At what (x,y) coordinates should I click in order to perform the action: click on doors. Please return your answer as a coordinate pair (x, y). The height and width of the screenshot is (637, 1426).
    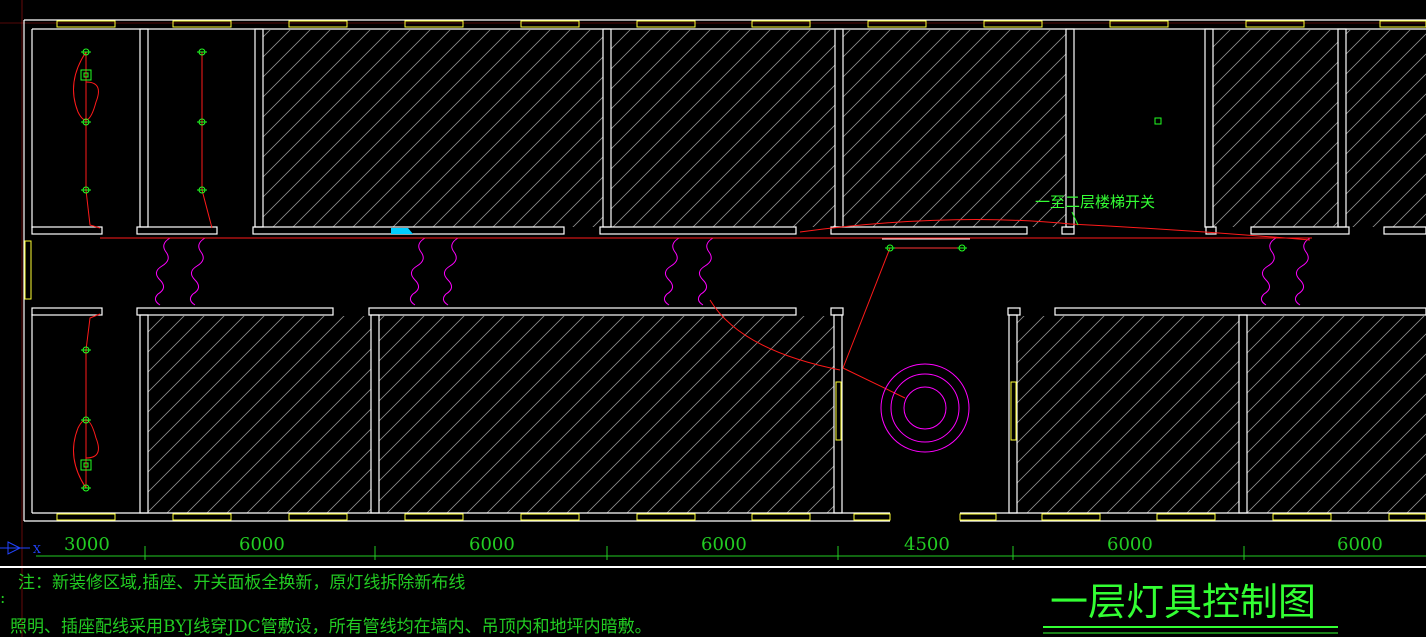
    Looking at the image, I should click on (732, 271).